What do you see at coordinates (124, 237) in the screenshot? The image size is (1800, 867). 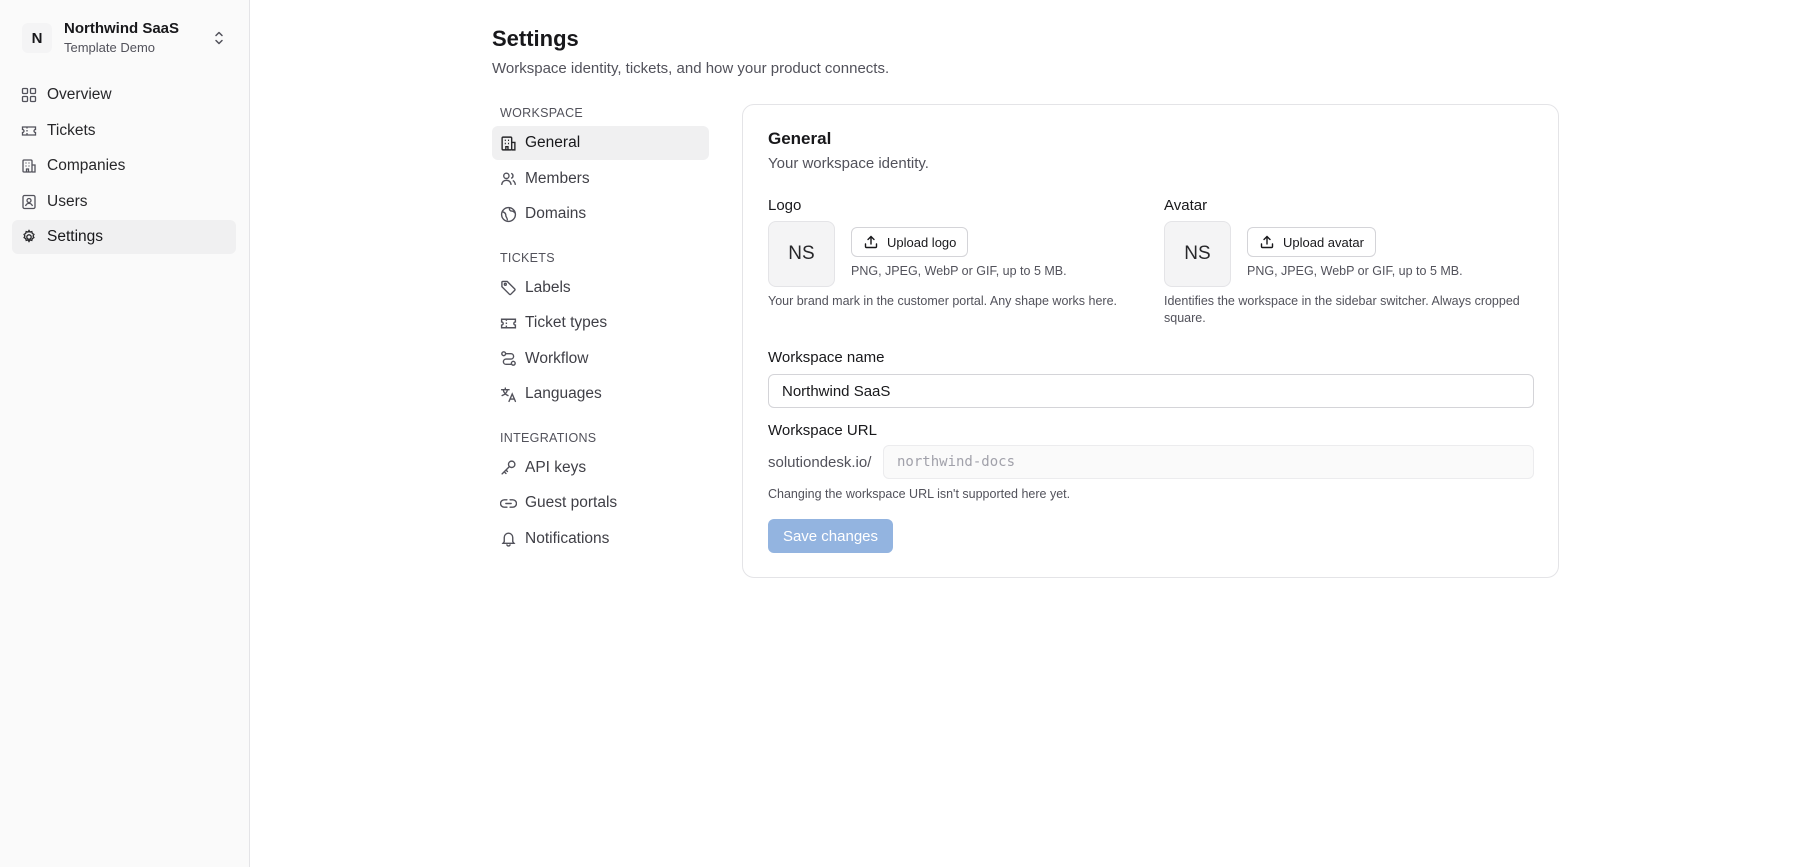 I see `sidebar-item-settings: Settings` at bounding box center [124, 237].